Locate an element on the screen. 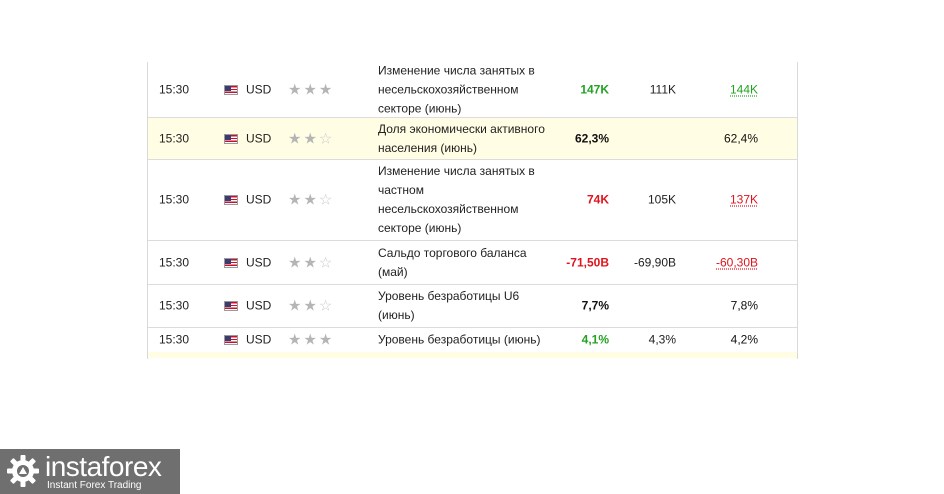  actual-value: 4,1% is located at coordinates (595, 339).